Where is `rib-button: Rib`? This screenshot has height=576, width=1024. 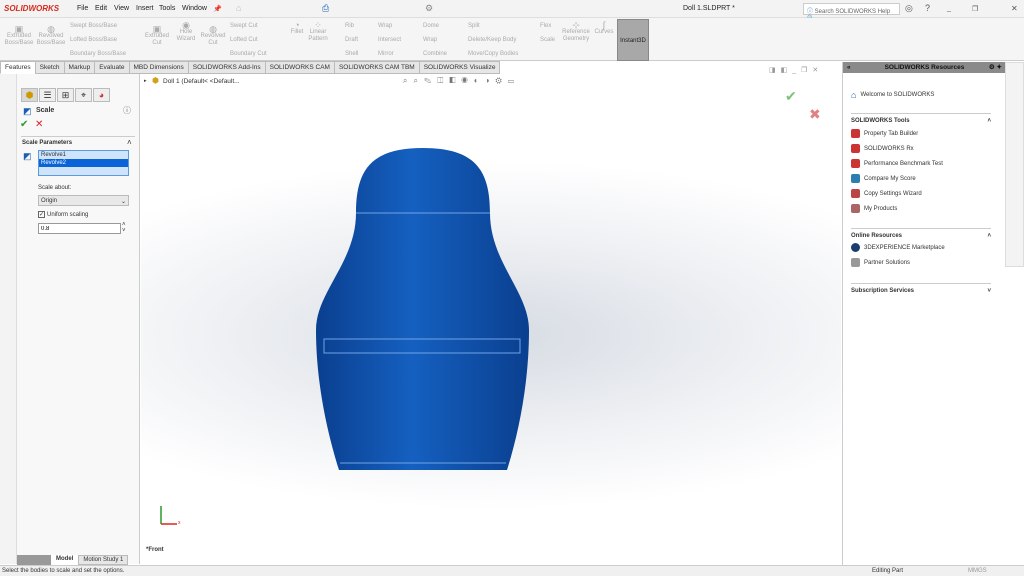
rib-button: Rib is located at coordinates (349, 26).